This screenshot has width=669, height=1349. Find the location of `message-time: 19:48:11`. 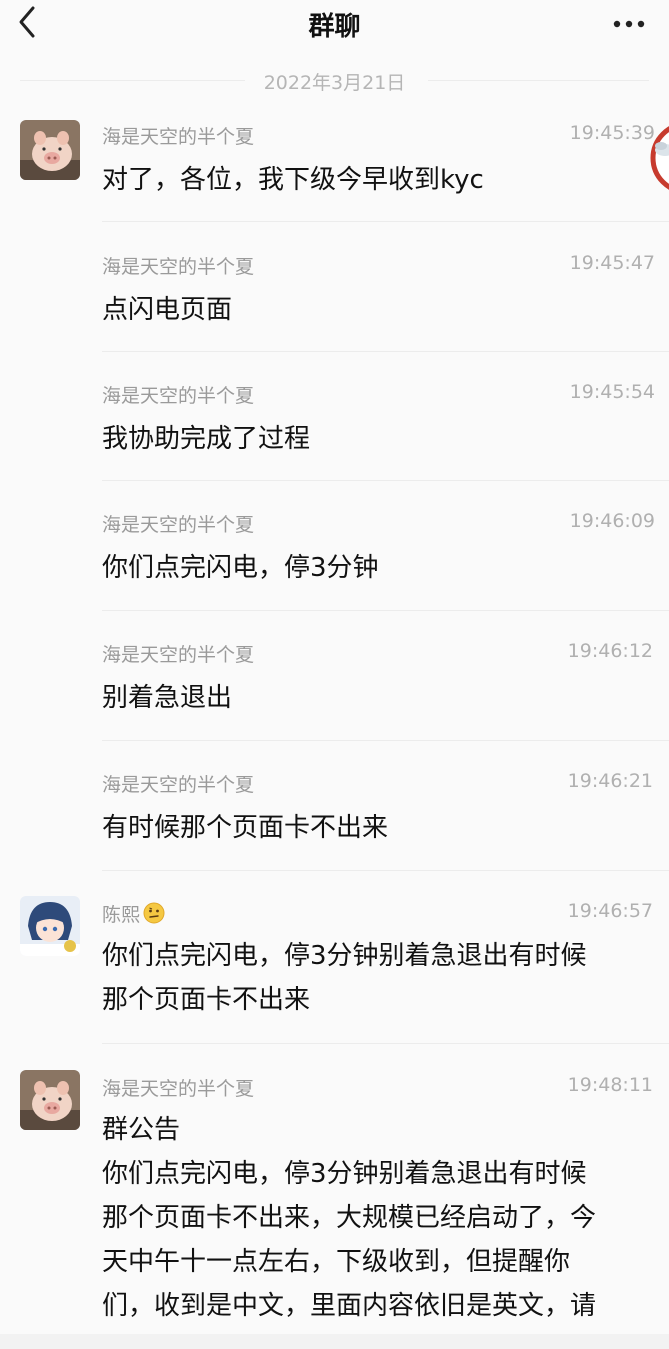

message-time: 19:48:11 is located at coordinates (610, 1085).